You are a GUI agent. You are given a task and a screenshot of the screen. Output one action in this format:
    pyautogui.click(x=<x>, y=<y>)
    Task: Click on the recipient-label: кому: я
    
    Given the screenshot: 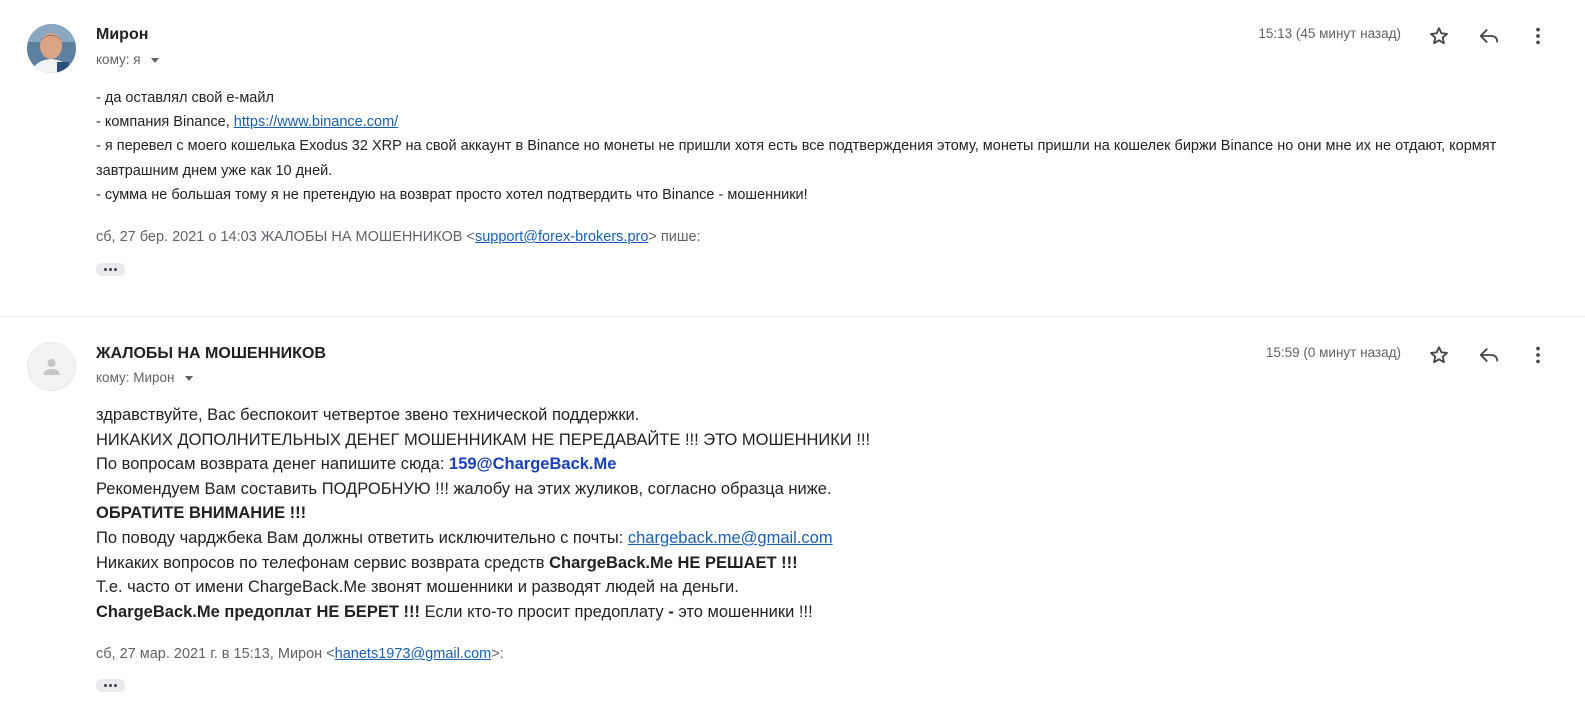 What is the action you would take?
    pyautogui.click(x=118, y=59)
    